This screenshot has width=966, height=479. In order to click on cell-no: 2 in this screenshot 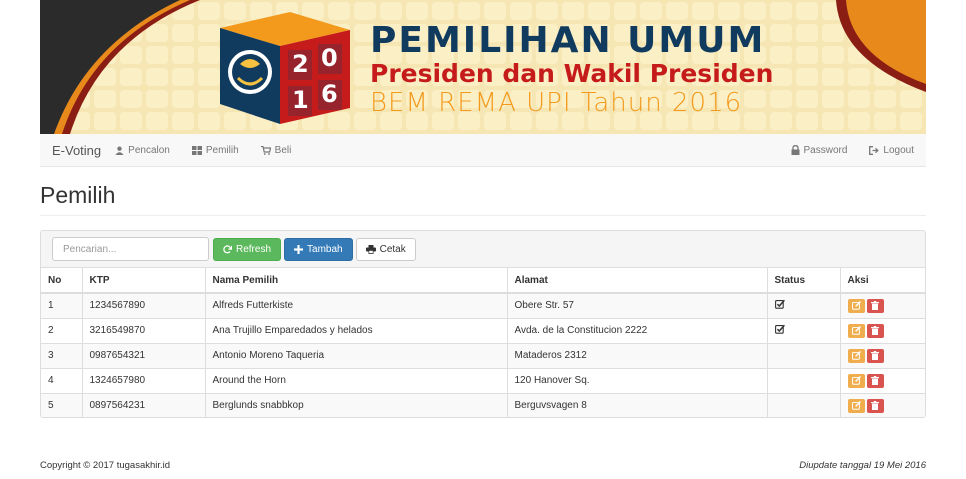, I will do `click(62, 331)`.